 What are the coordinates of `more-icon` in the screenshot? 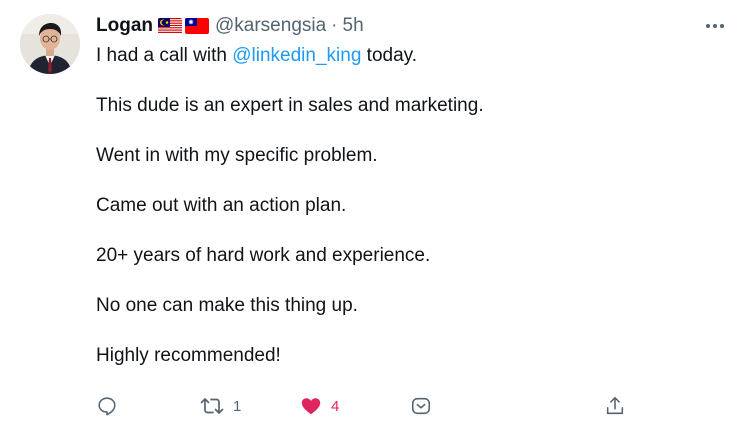 It's located at (715, 26).